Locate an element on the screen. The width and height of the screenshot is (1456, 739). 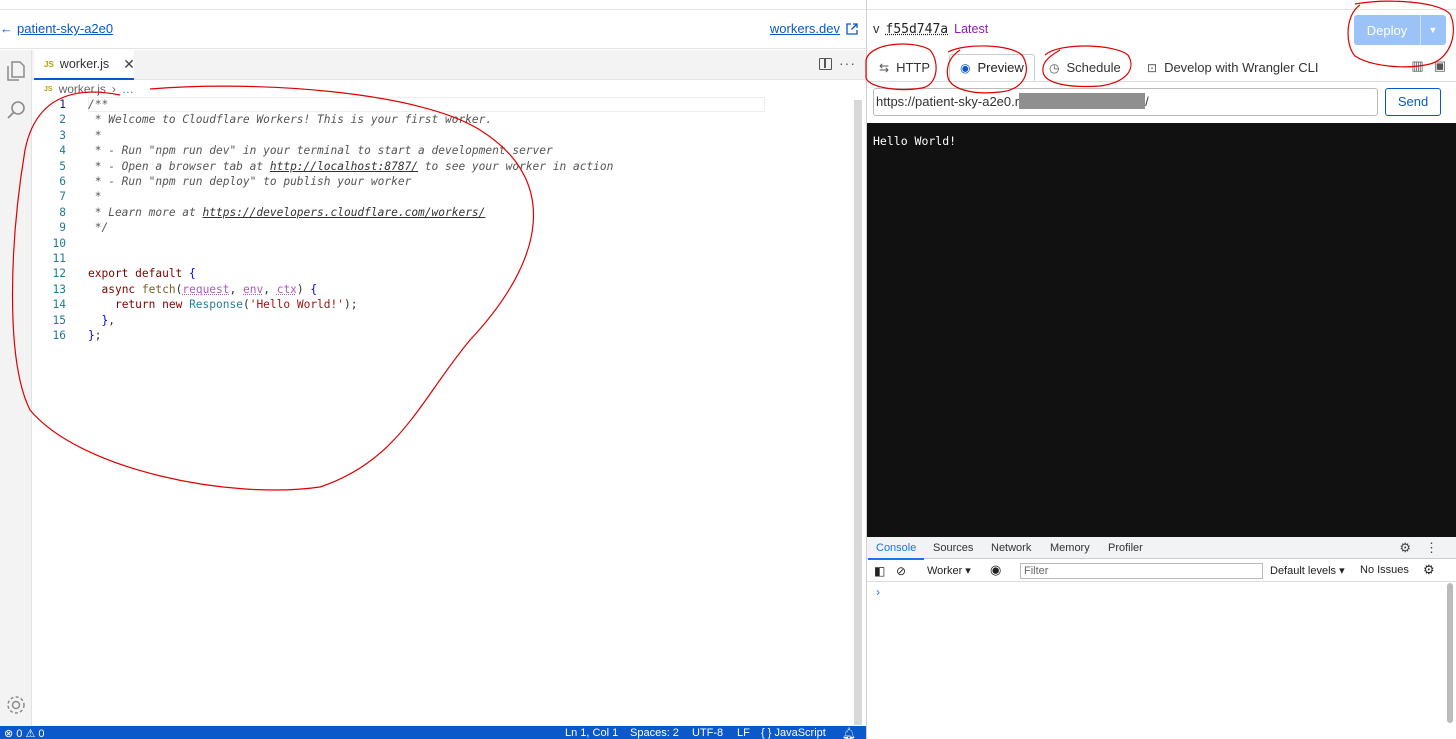
line-number: 13 is located at coordinates (59, 289).